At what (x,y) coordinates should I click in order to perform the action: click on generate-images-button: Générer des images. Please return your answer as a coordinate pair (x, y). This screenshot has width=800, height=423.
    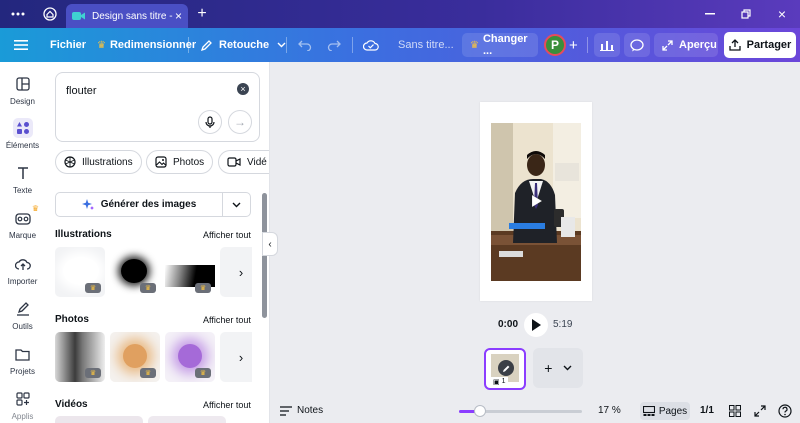
    Looking at the image, I should click on (139, 204).